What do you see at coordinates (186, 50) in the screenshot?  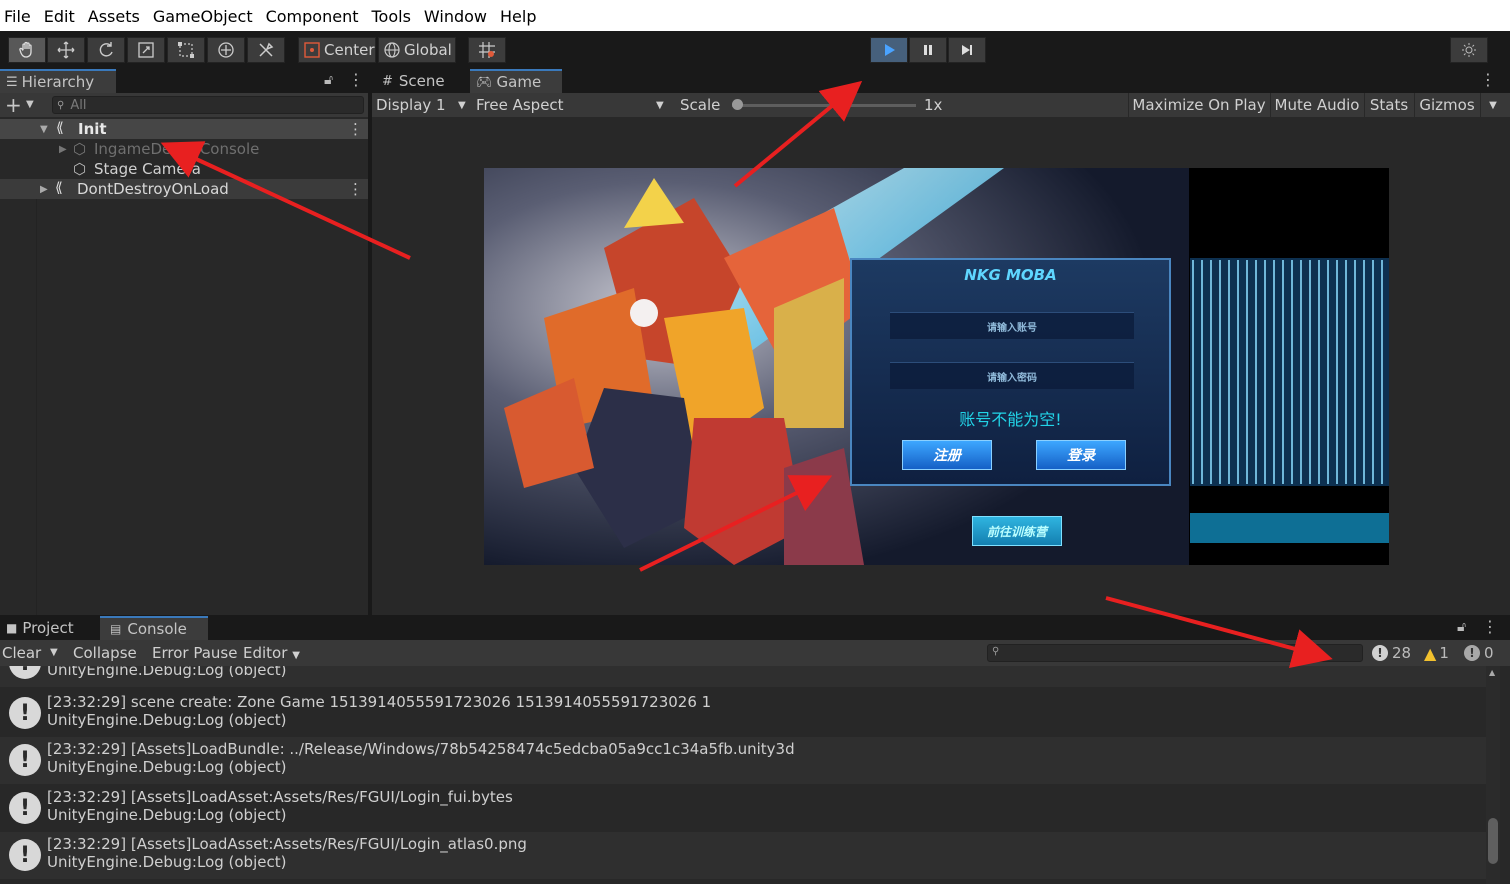 I see `rect-tool-button` at bounding box center [186, 50].